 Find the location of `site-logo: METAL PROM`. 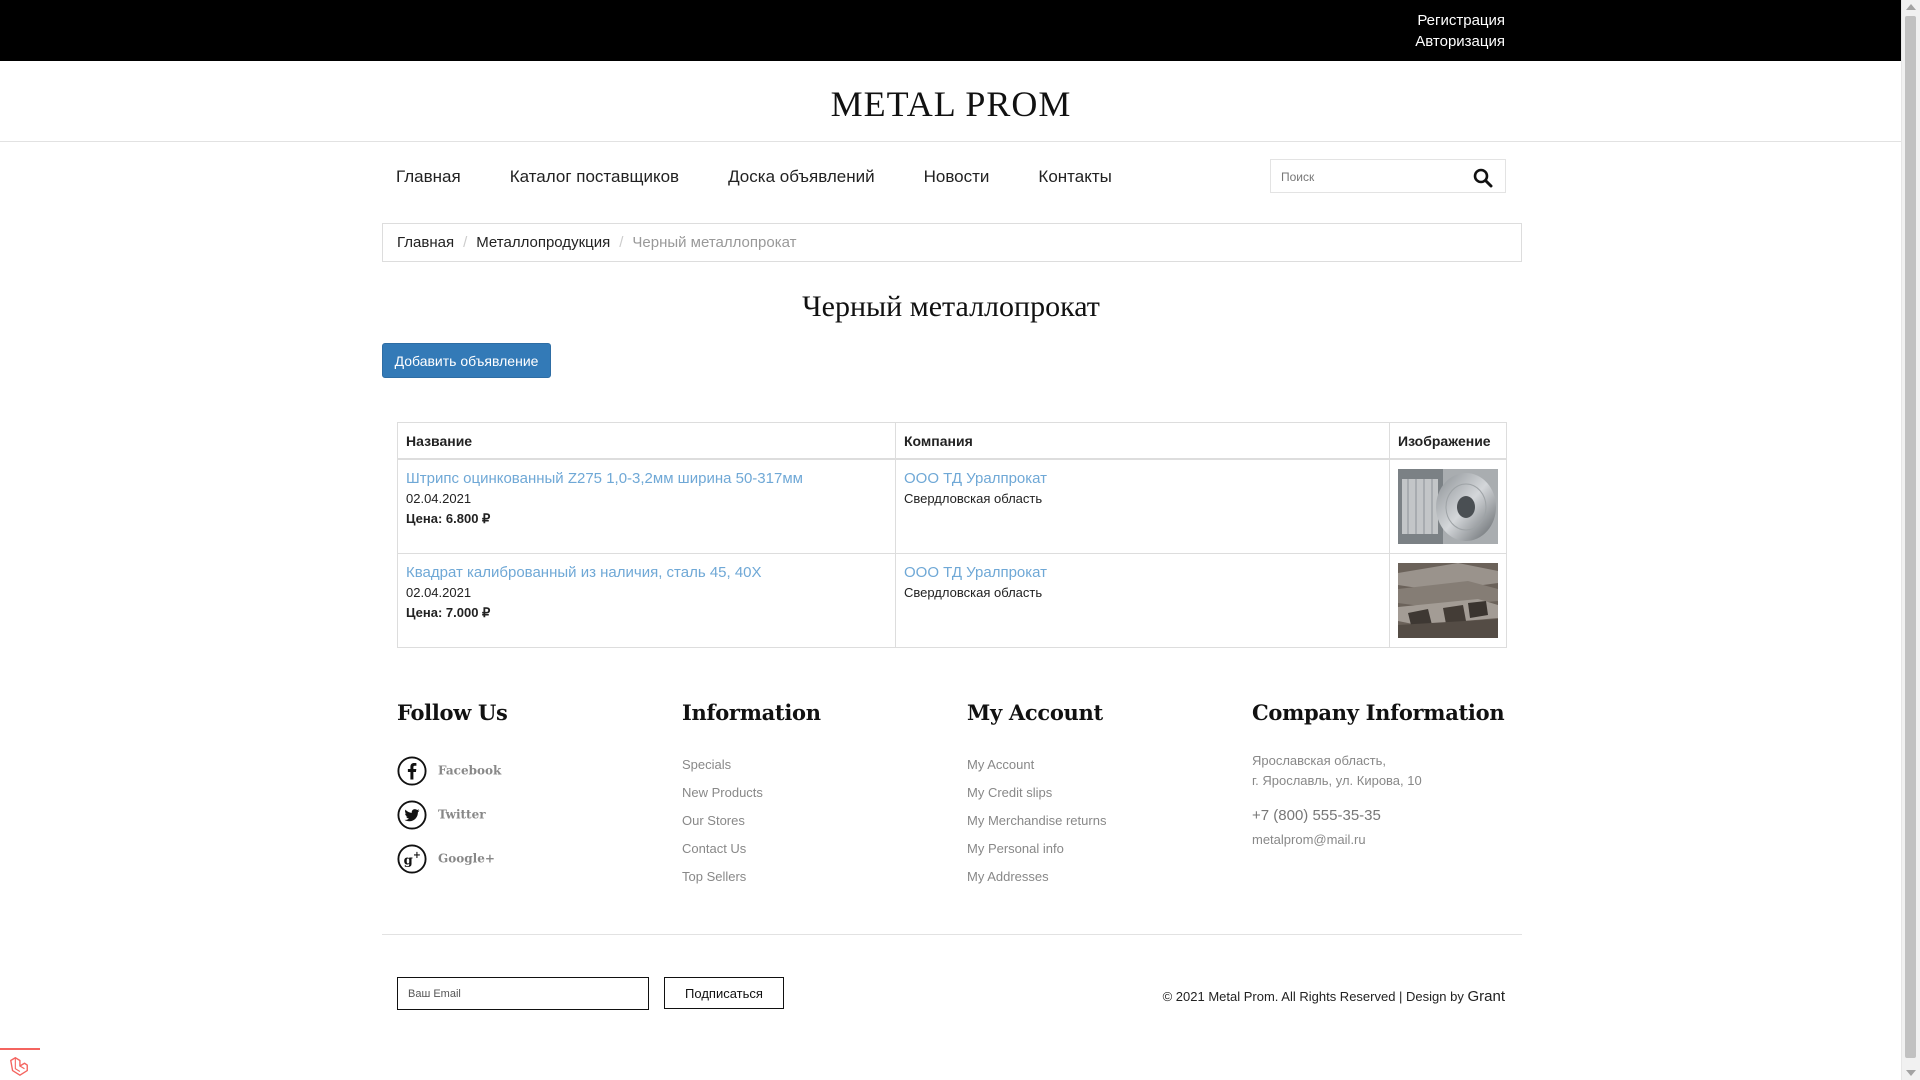

site-logo: METAL PROM is located at coordinates (951, 104).